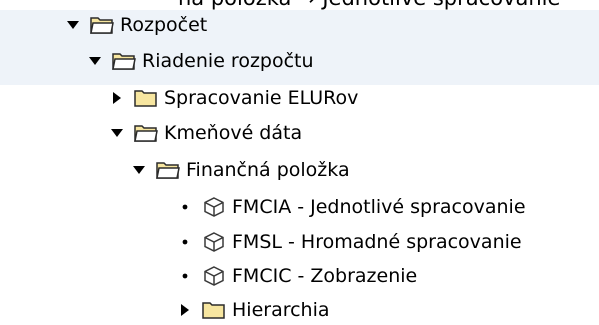  Describe the element at coordinates (164, 25) in the screenshot. I see `tree-node-label: Rozpočet` at that location.